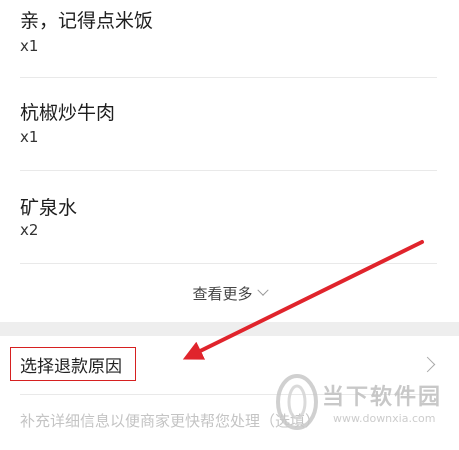 The height and width of the screenshot is (450, 459). What do you see at coordinates (262, 290) in the screenshot?
I see `chevron-down-icon` at bounding box center [262, 290].